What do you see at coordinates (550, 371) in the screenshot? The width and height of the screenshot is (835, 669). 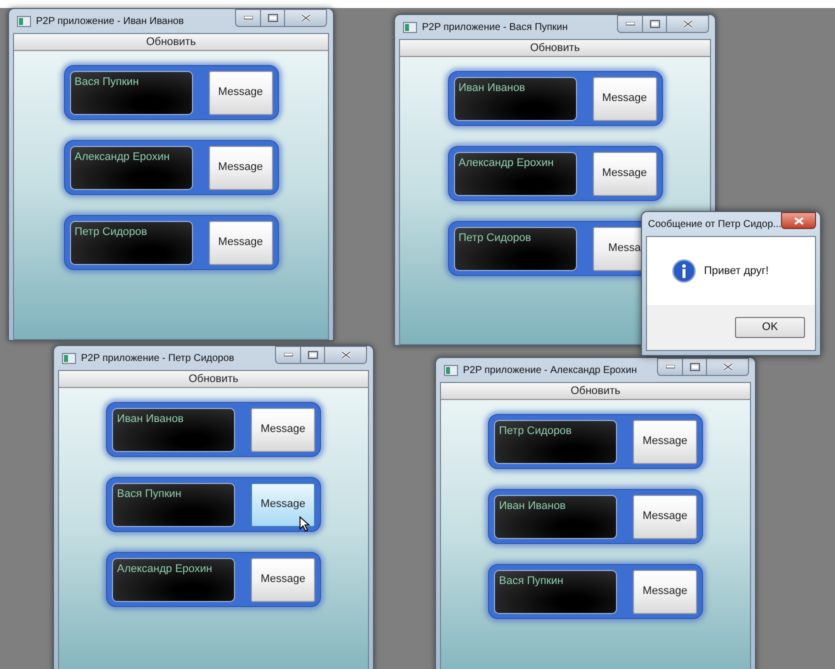 I see `window-title: P2P приложение - Александр Ерохин` at bounding box center [550, 371].